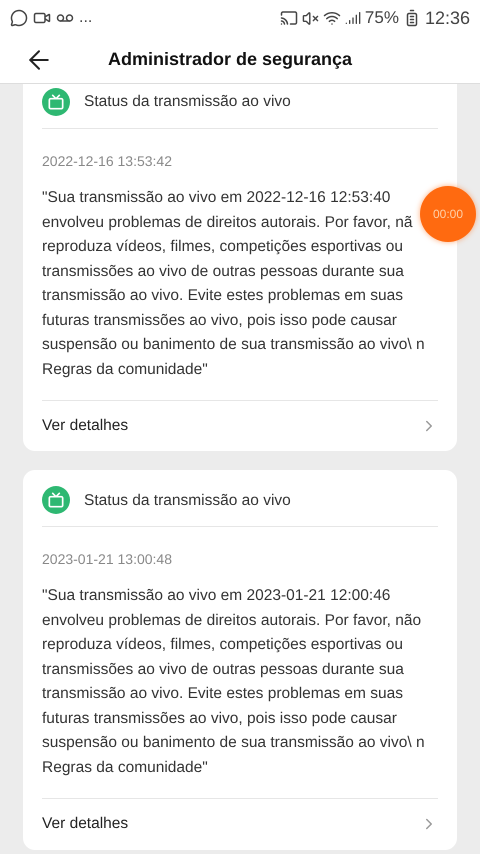 The height and width of the screenshot is (854, 480). Describe the element at coordinates (447, 18) in the screenshot. I see `clock-time: 12:36` at that location.